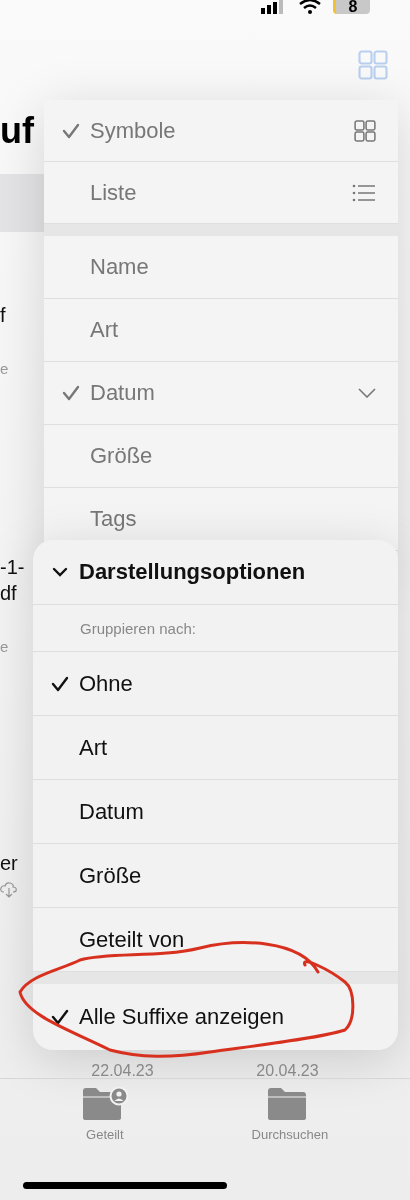  I want to click on menu-item: Alle Suffixe anzeigen, so click(215, 1017).